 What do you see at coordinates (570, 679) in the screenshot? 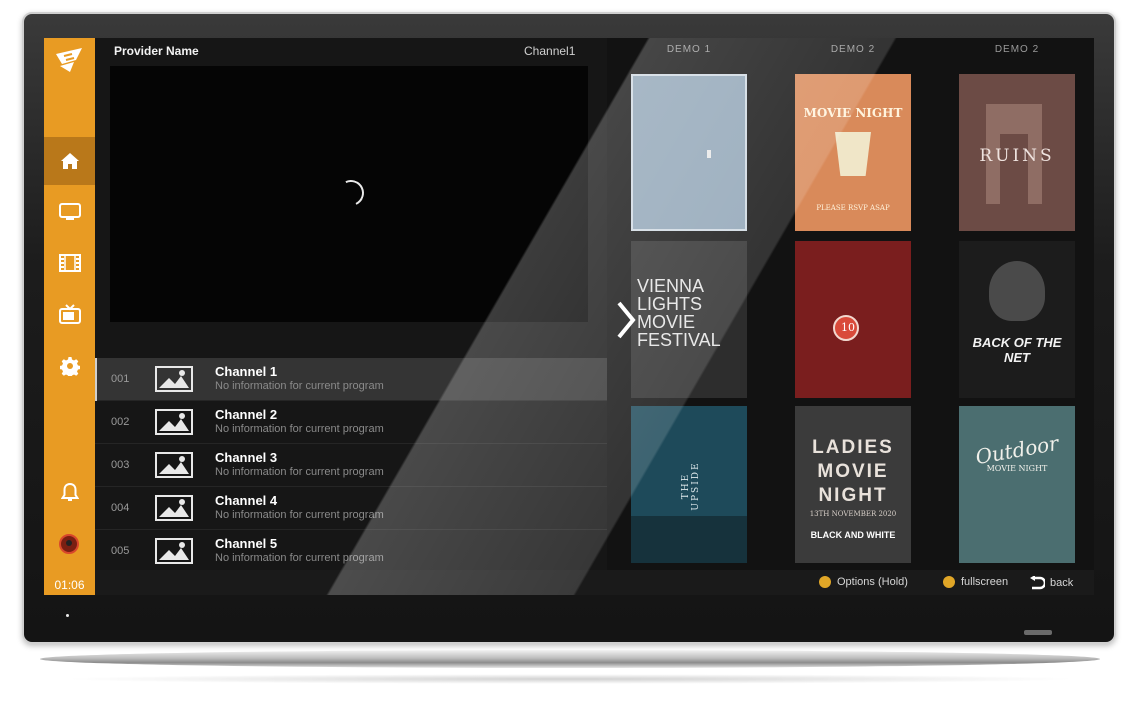
I see `stand-shadow` at bounding box center [570, 679].